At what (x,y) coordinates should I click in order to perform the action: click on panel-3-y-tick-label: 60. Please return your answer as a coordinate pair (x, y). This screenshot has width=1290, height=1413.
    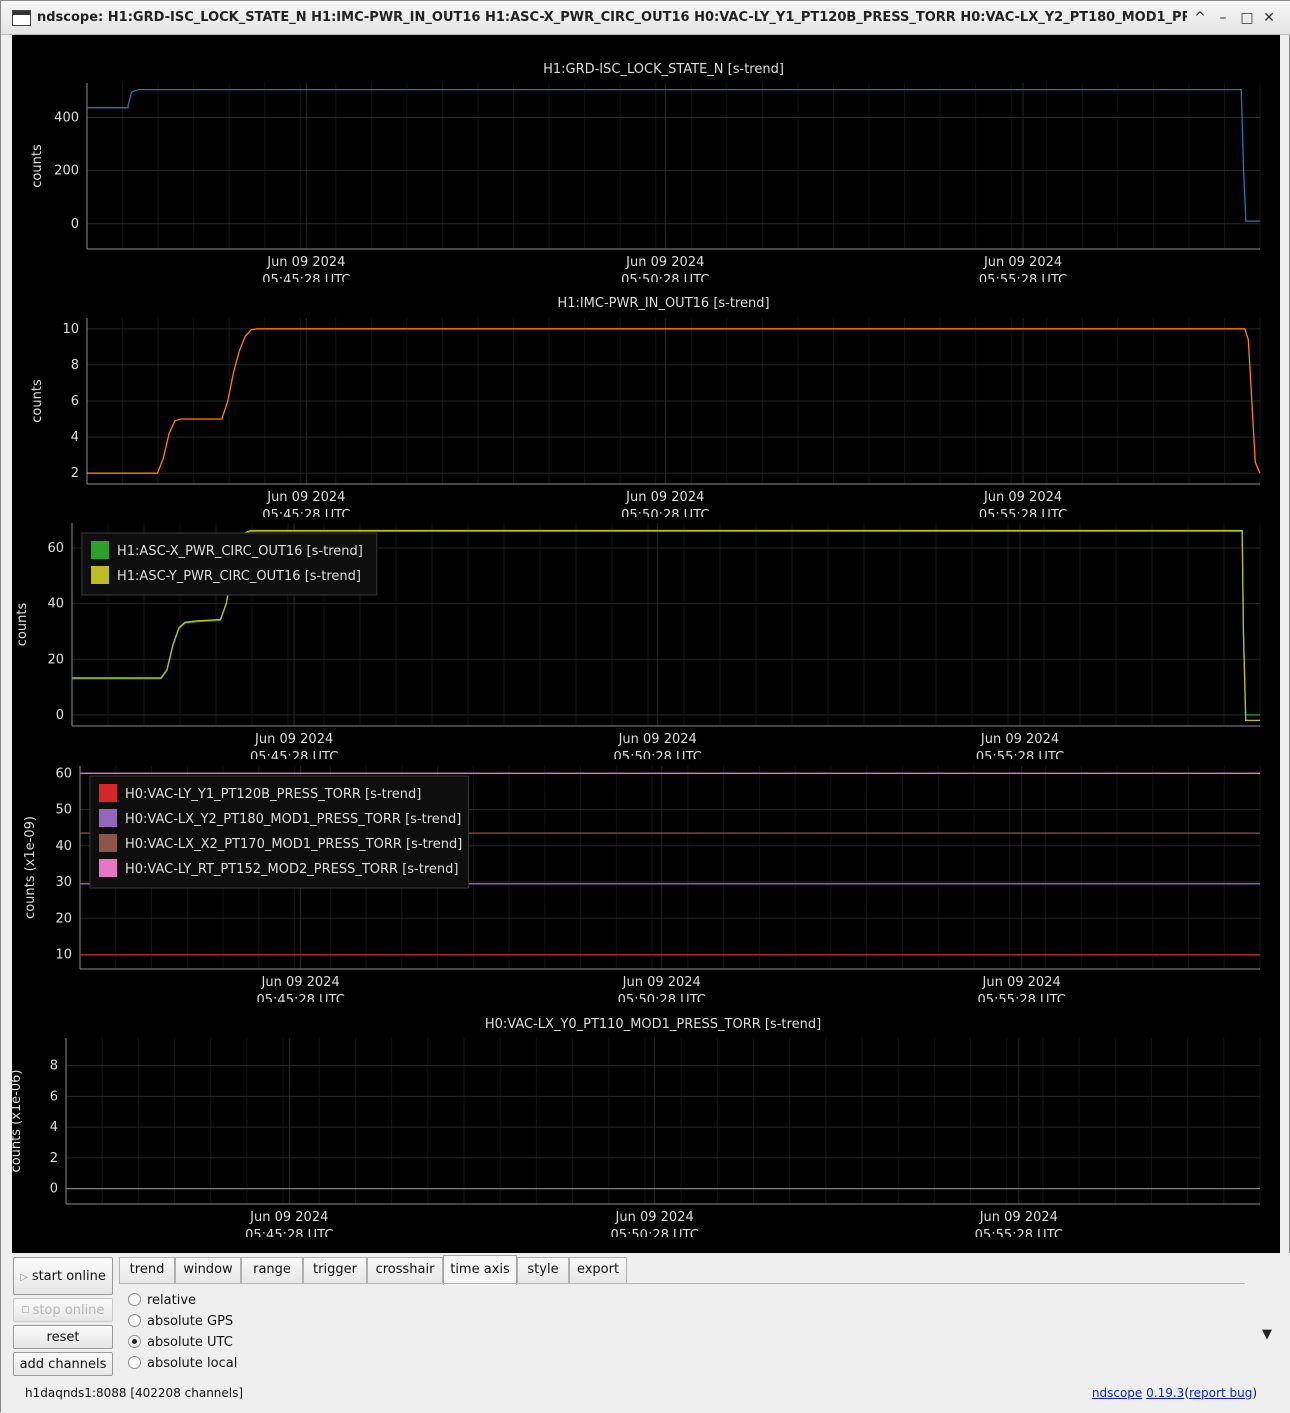
    Looking at the image, I should click on (55, 548).